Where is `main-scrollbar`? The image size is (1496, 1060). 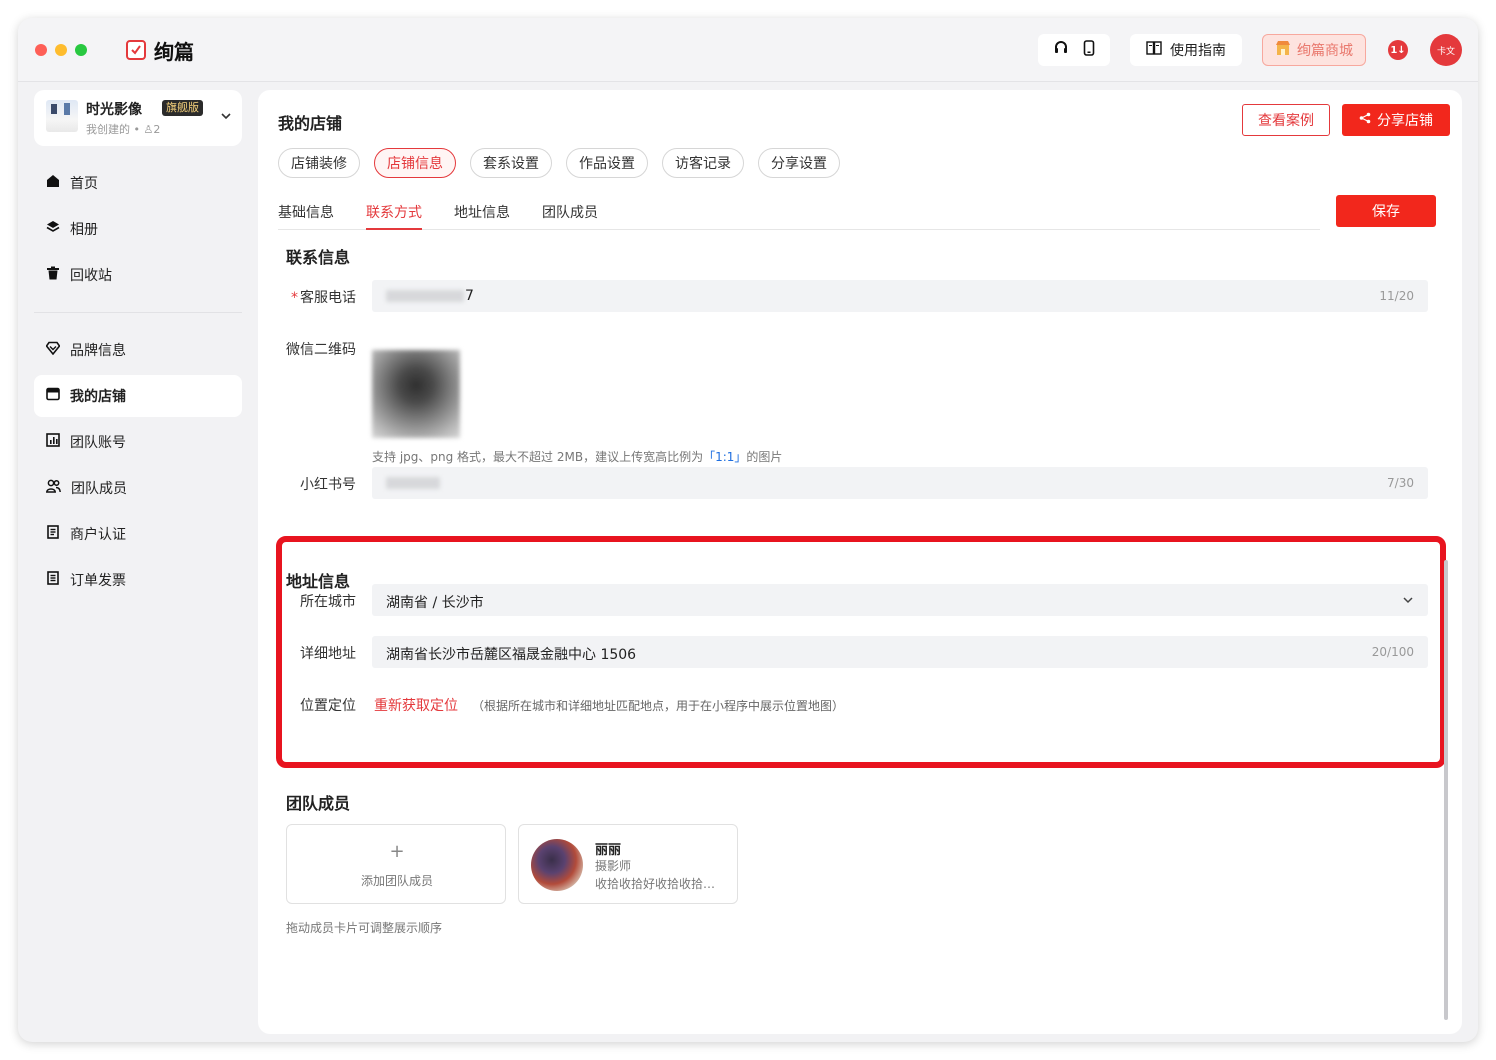 main-scrollbar is located at coordinates (1446, 790).